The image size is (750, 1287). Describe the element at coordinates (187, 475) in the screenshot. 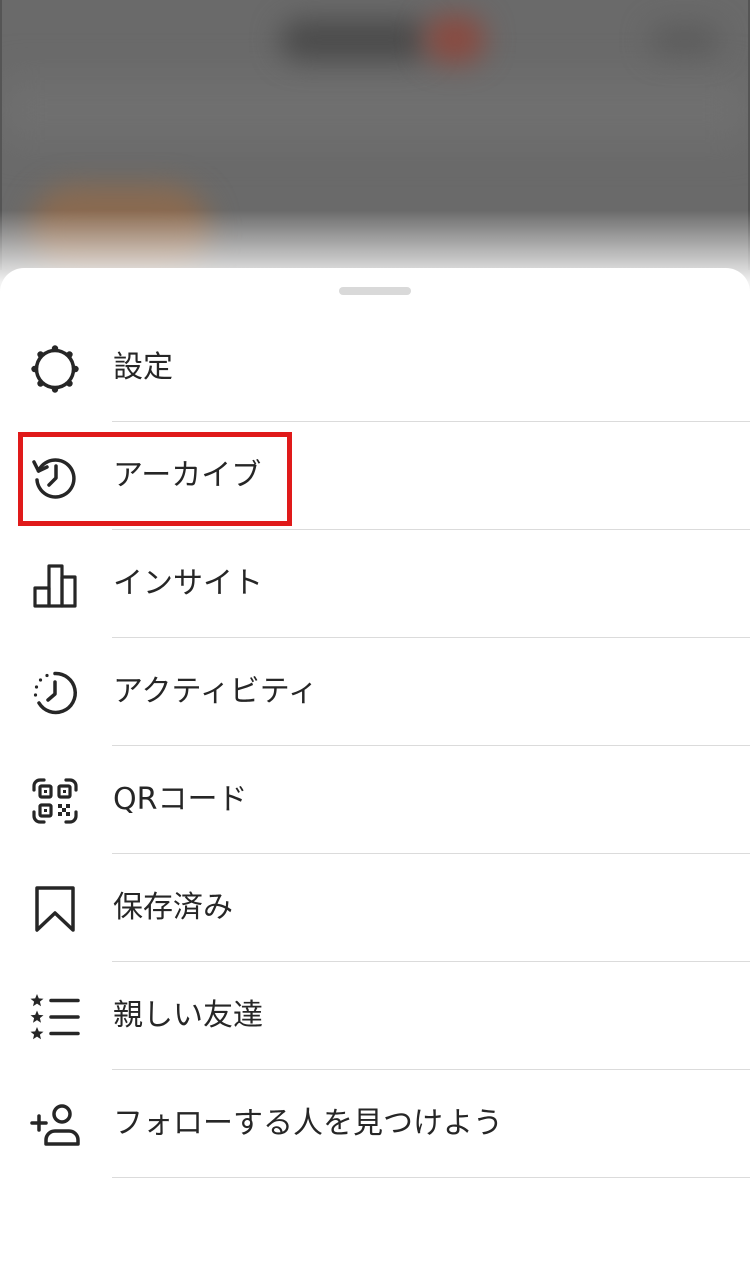

I see `menu-item-label: アーカイブ` at that location.